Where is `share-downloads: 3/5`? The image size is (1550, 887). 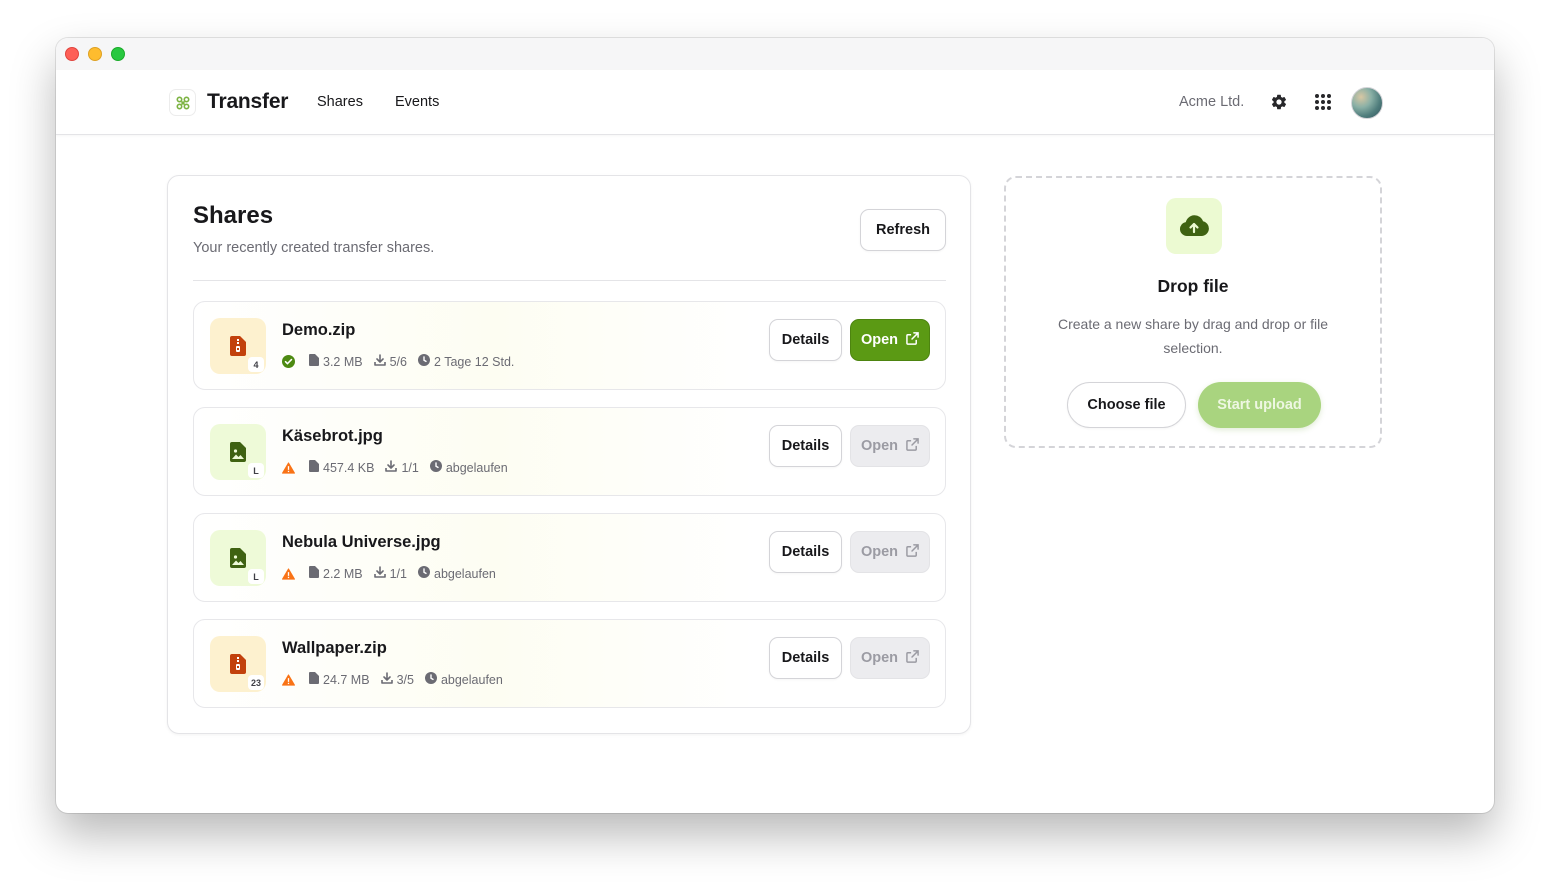 share-downloads: 3/5 is located at coordinates (405, 679).